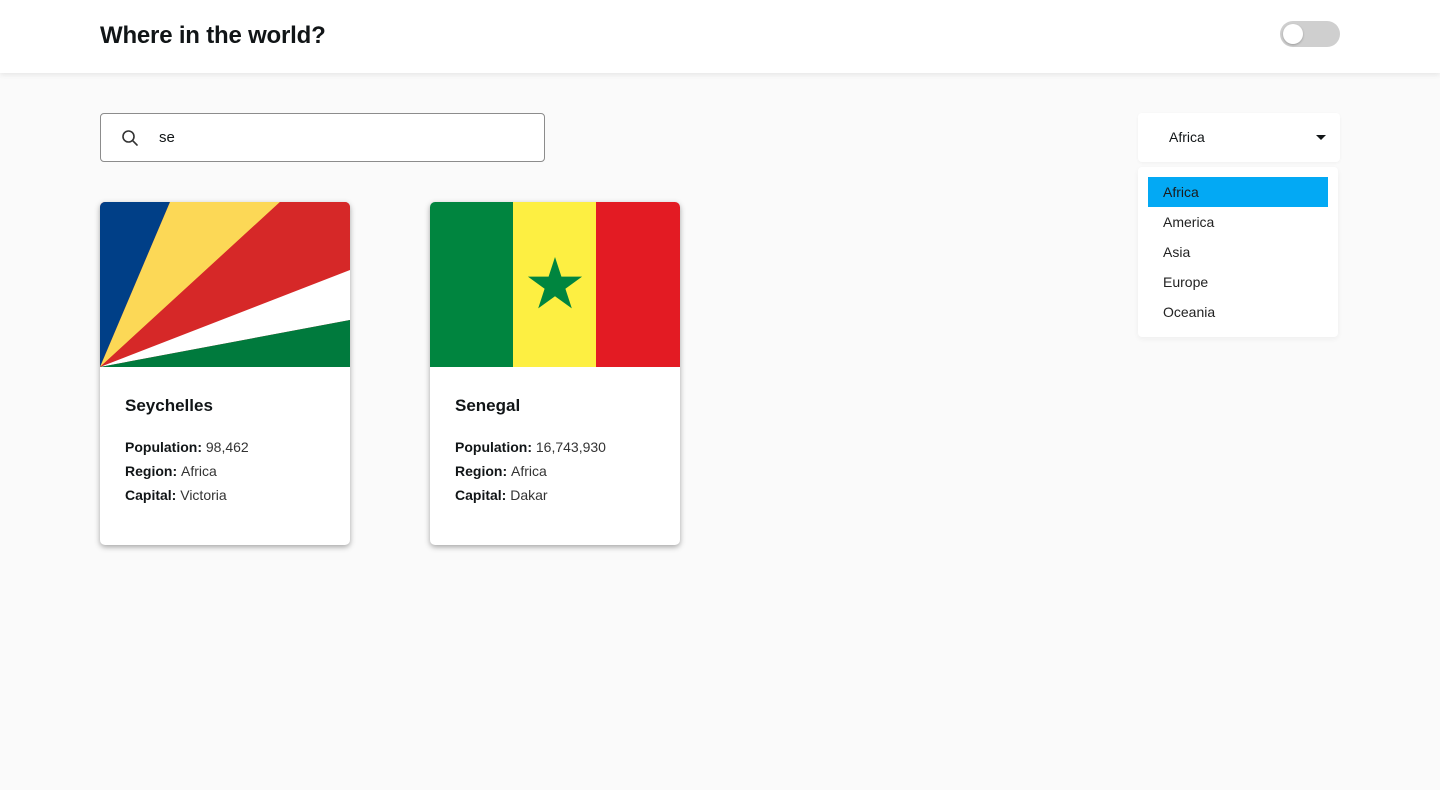  What do you see at coordinates (1239, 137) in the screenshot?
I see `region-filter-select: Africa` at bounding box center [1239, 137].